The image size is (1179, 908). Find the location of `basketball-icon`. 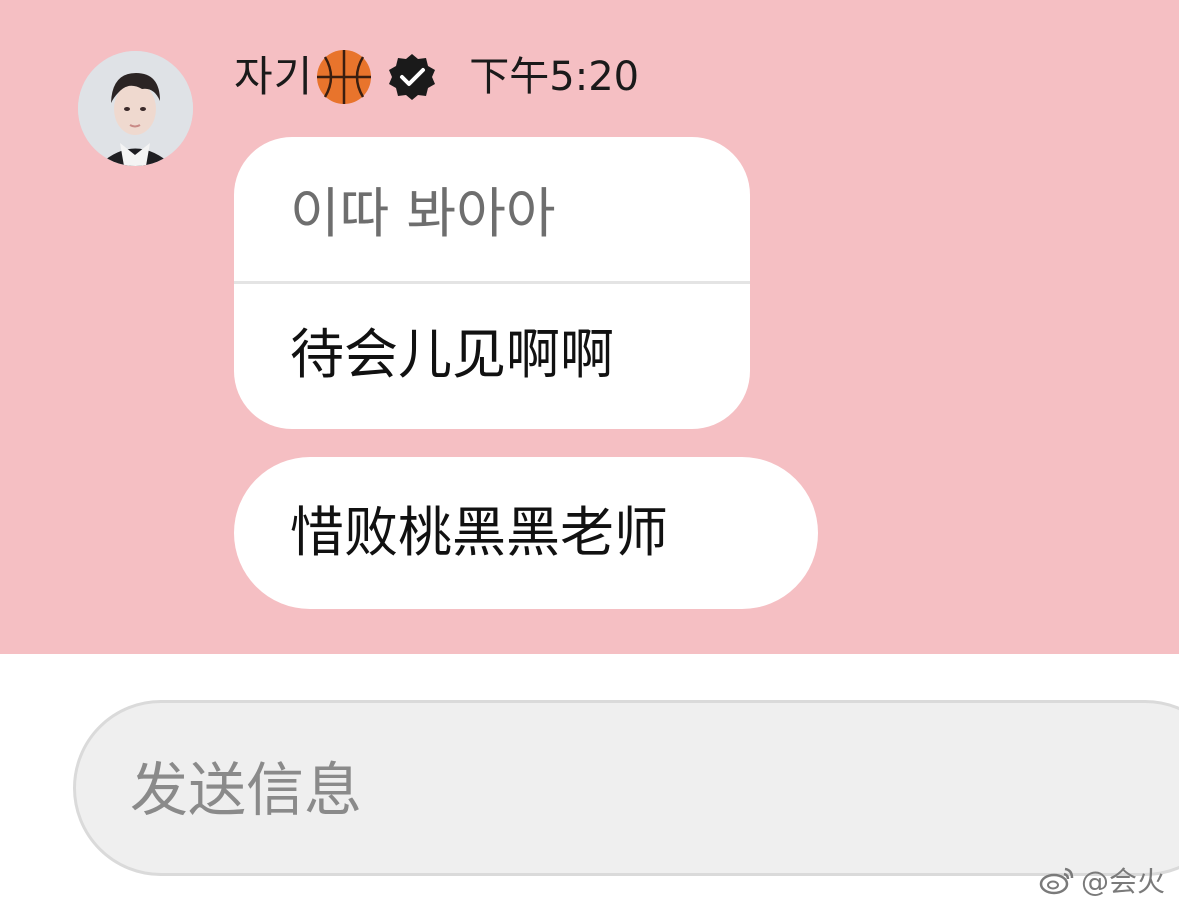

basketball-icon is located at coordinates (344, 77).